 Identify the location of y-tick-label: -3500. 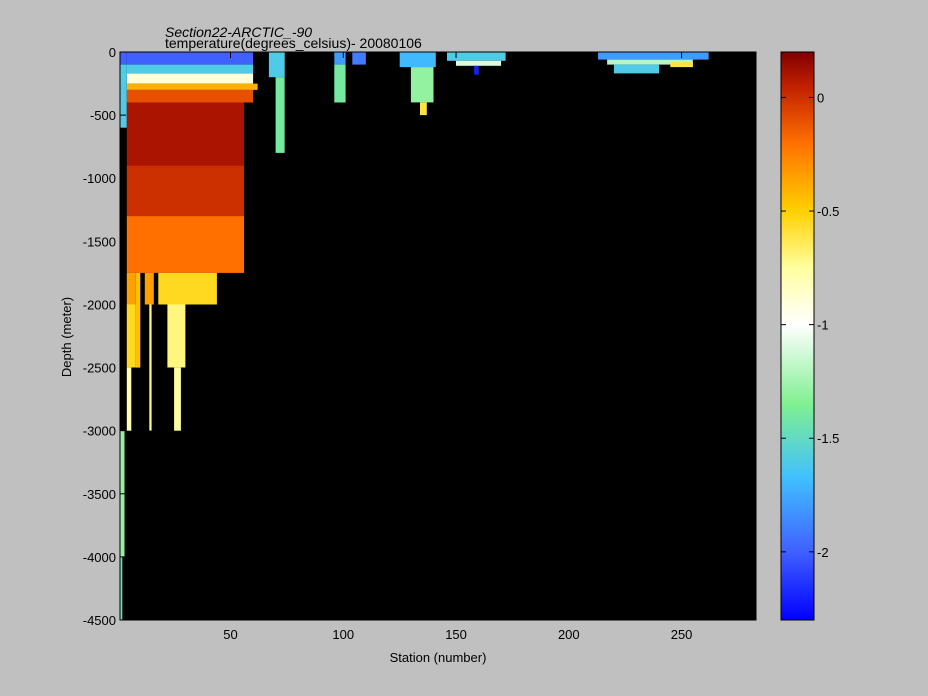
(99, 494).